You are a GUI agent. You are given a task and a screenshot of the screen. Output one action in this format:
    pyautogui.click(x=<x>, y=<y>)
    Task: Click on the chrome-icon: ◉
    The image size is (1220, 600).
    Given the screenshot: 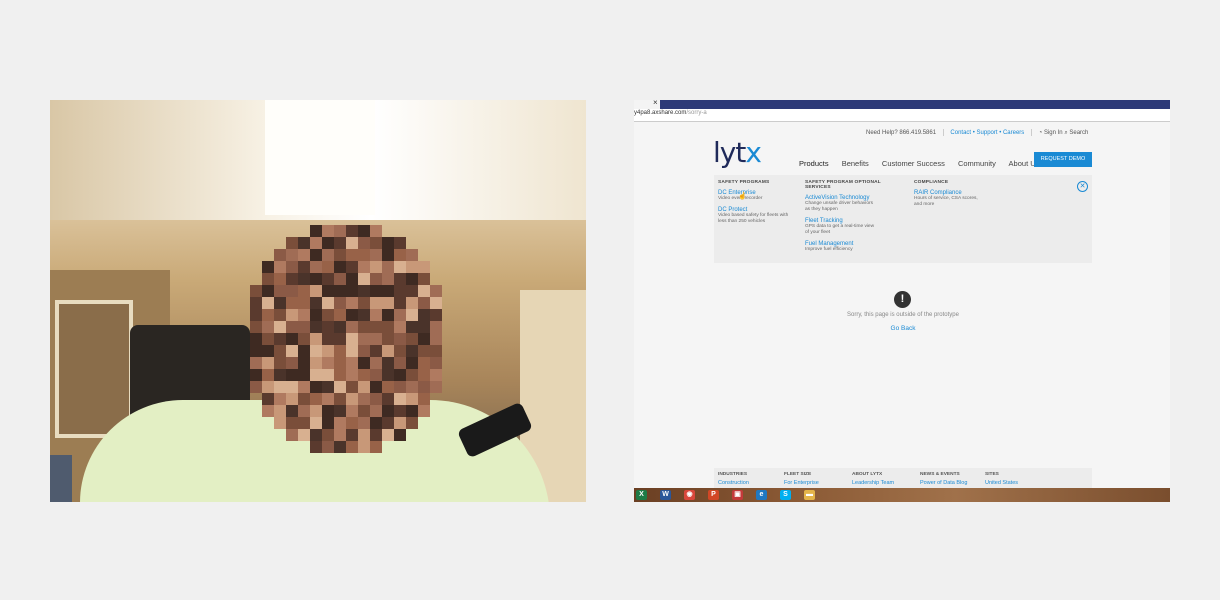 What is the action you would take?
    pyautogui.click(x=689, y=495)
    